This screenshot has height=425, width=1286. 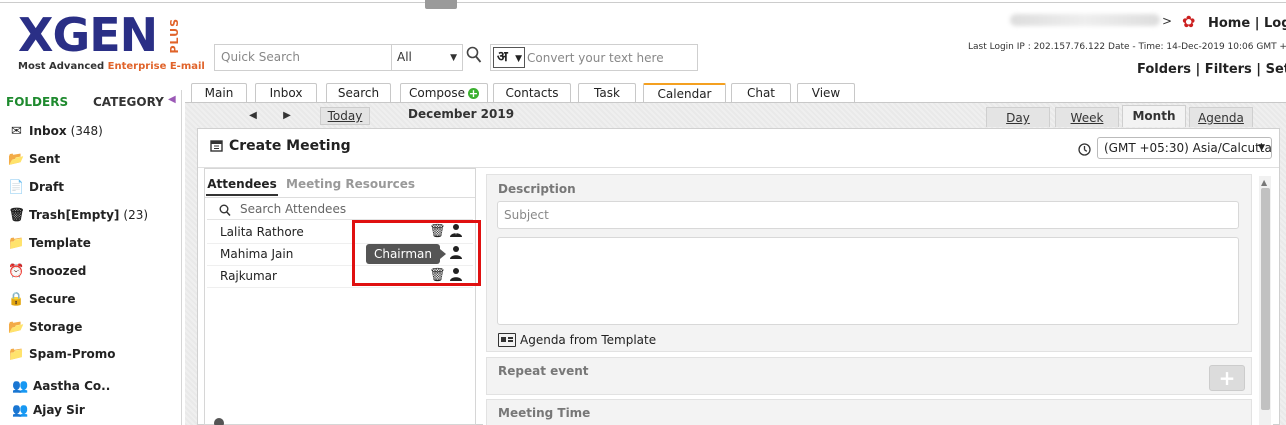 What do you see at coordinates (1264, 182) in the screenshot?
I see `scroll-up-icon: ▲` at bounding box center [1264, 182].